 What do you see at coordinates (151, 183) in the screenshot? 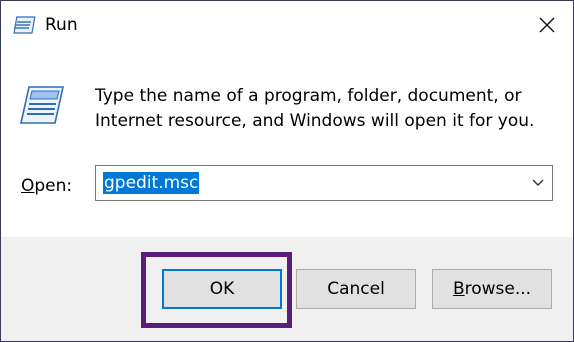
I see `open-input: gpedit.msc` at bounding box center [151, 183].